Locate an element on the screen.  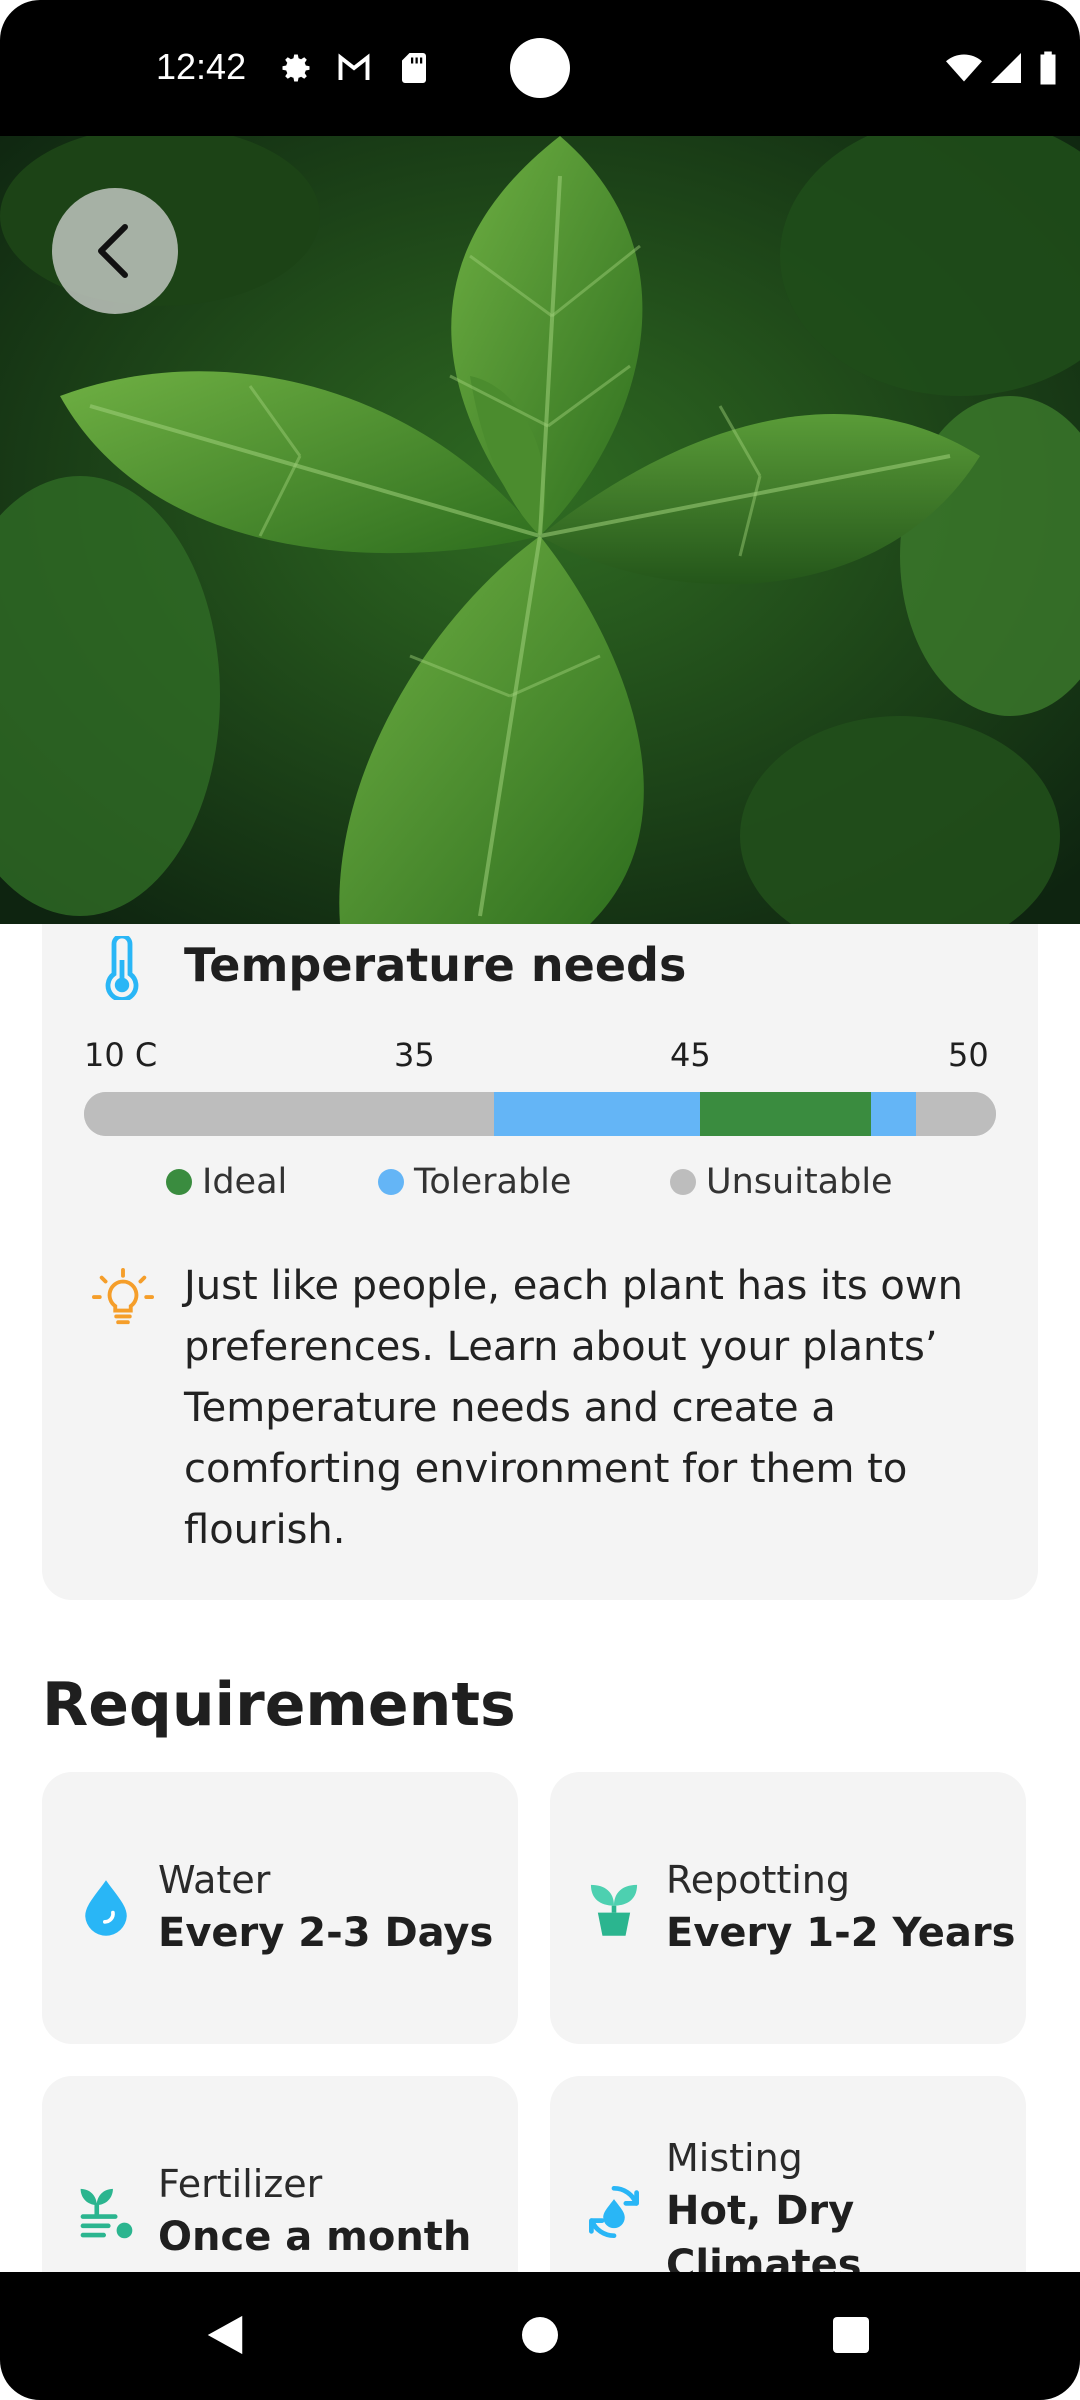
square-recents-icon is located at coordinates (851, 2335).